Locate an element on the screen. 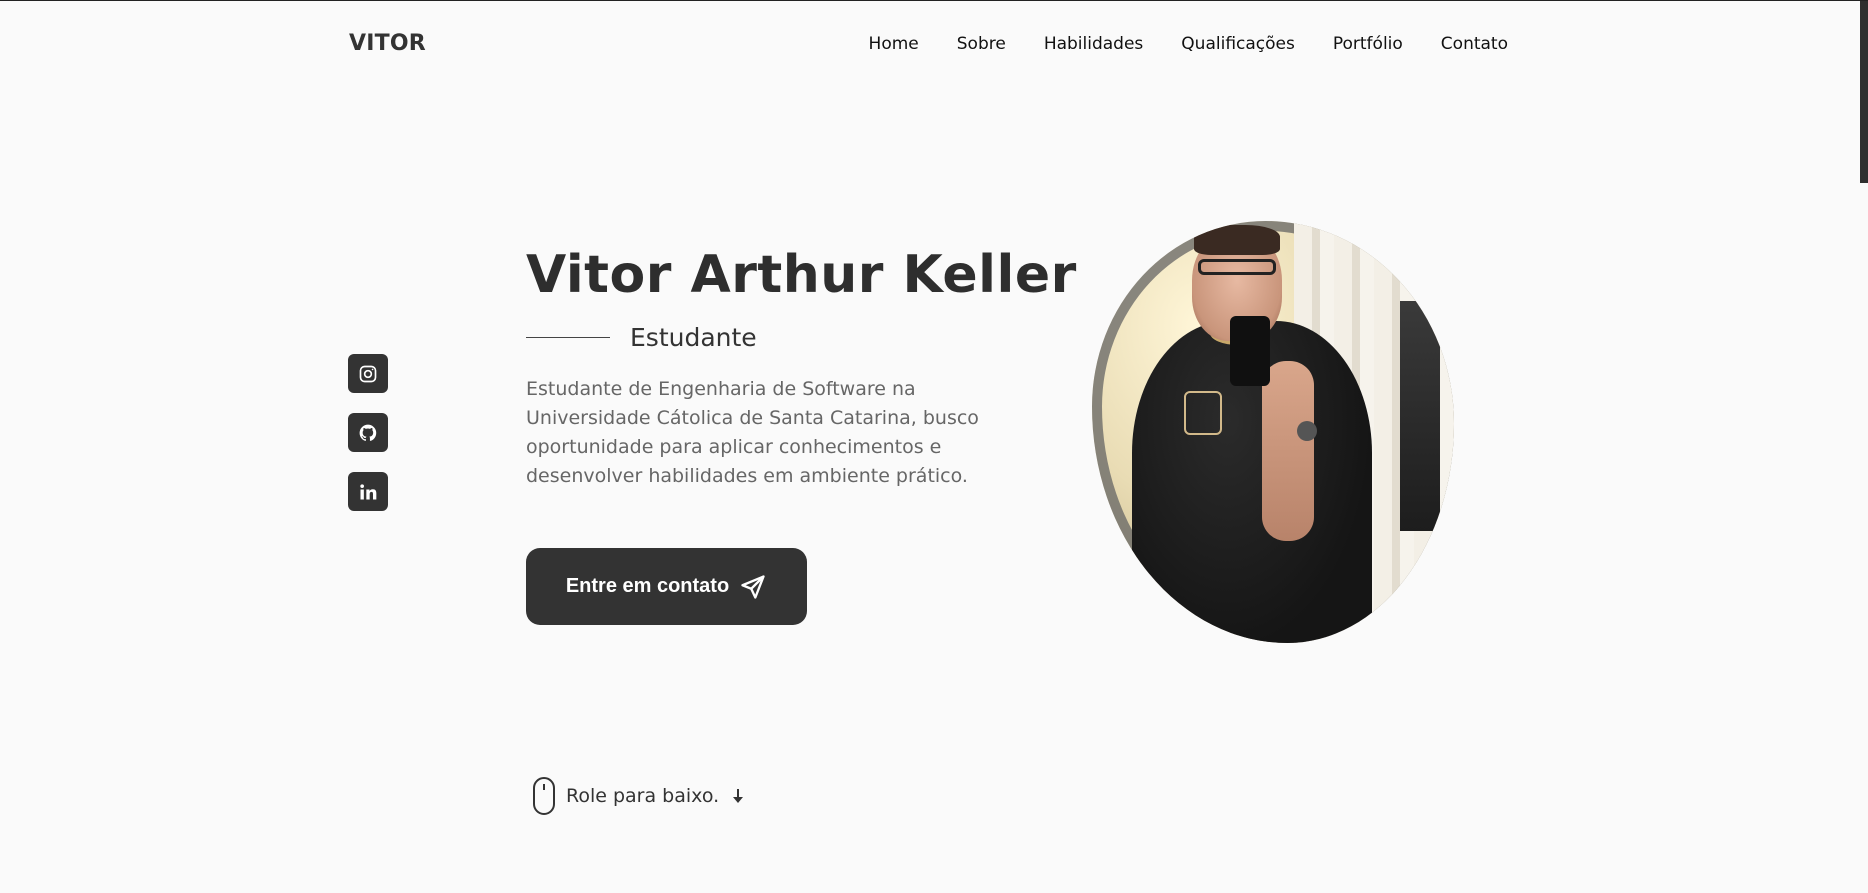 The width and height of the screenshot is (1868, 893). github-icon is located at coordinates (368, 432).